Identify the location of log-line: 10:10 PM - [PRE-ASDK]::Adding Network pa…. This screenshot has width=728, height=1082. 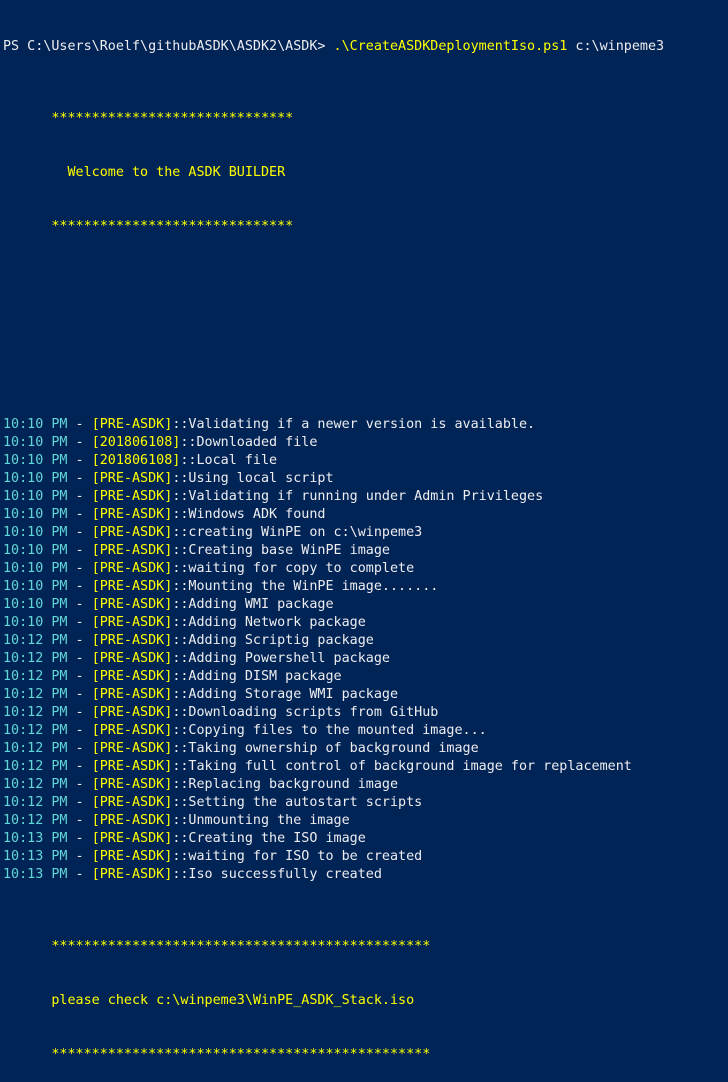
(364, 623).